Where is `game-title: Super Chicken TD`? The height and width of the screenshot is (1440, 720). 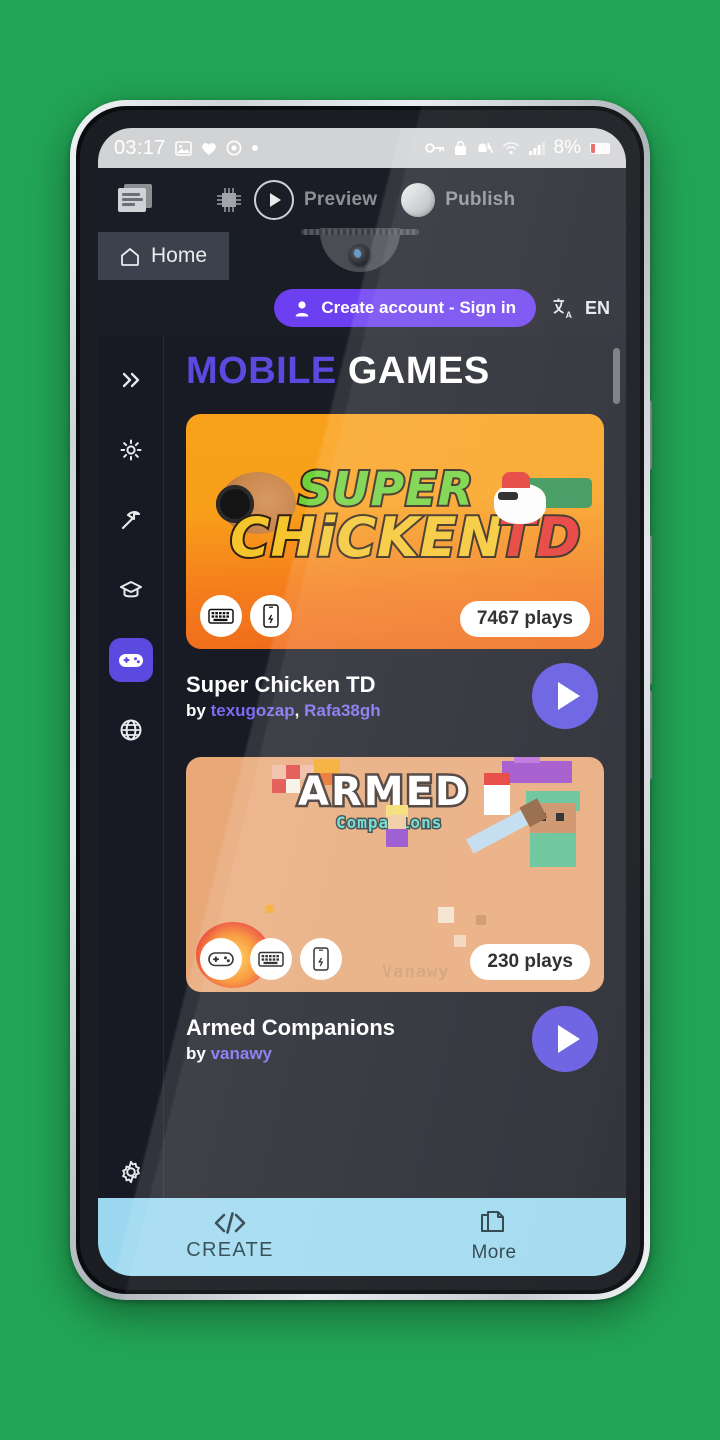 game-title: Super Chicken TD is located at coordinates (281, 684).